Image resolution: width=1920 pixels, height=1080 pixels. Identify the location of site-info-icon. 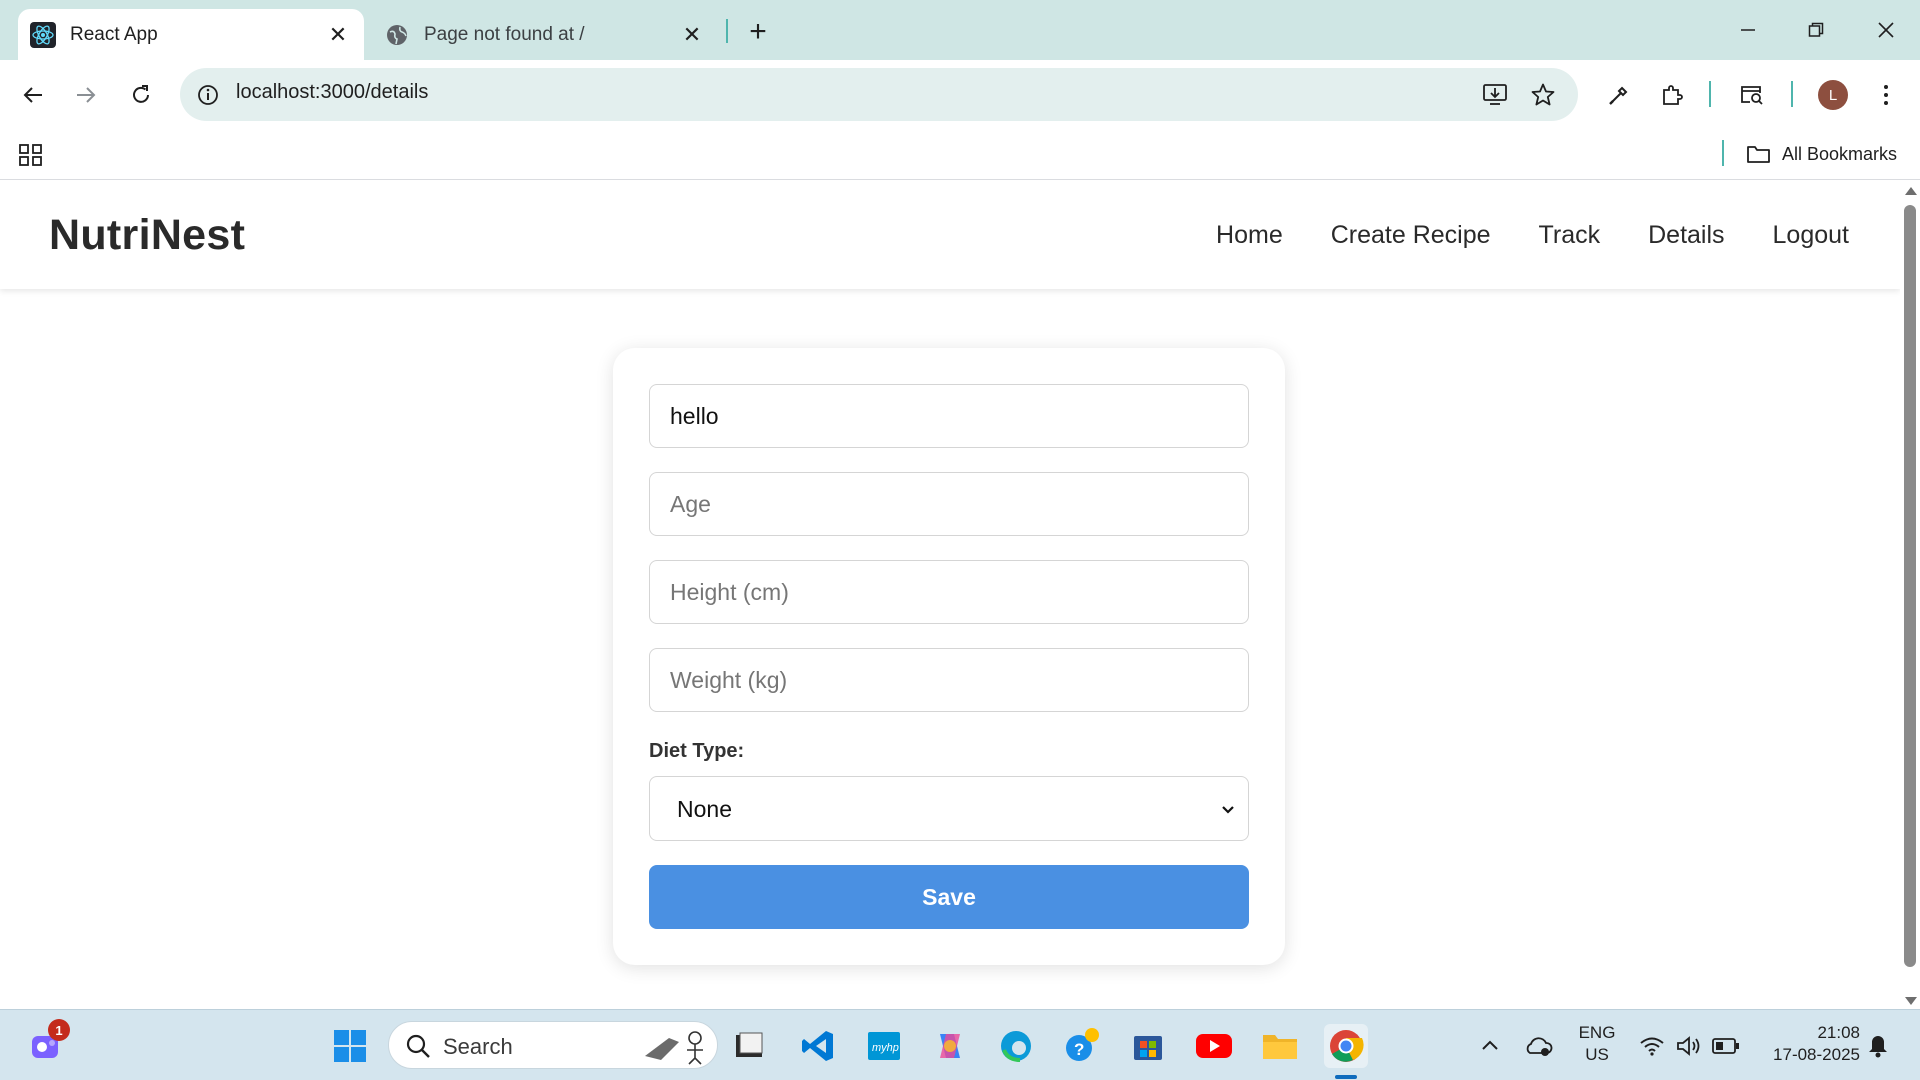
(208, 95).